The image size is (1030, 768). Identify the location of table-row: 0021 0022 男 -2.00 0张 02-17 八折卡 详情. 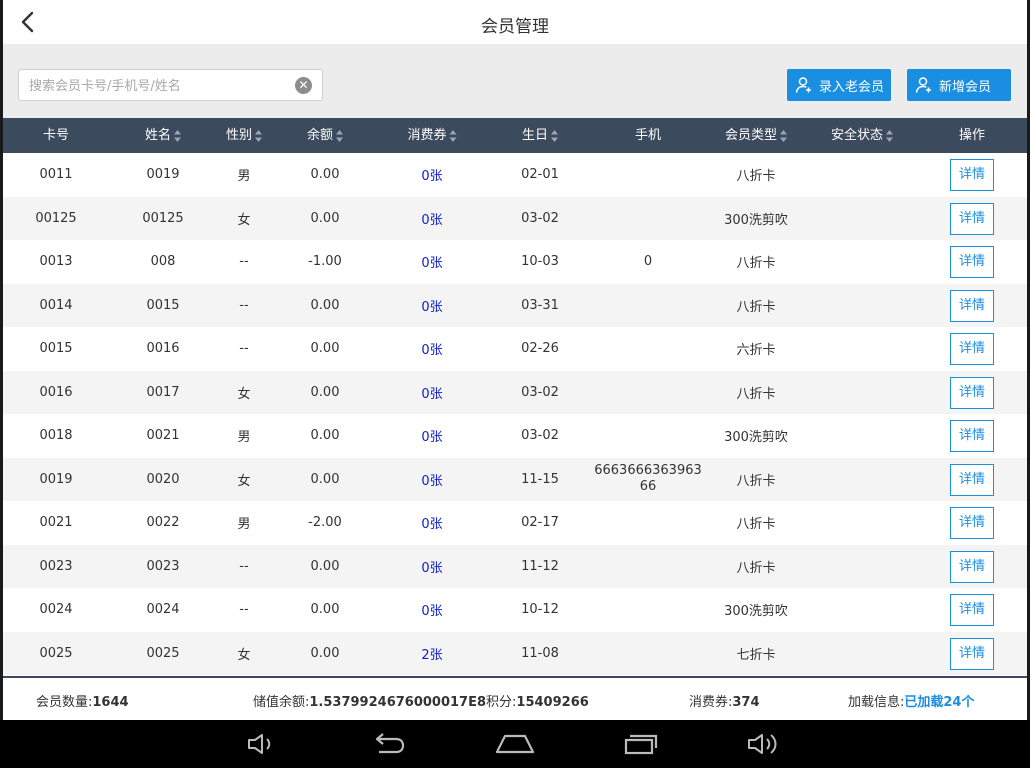
(515, 523).